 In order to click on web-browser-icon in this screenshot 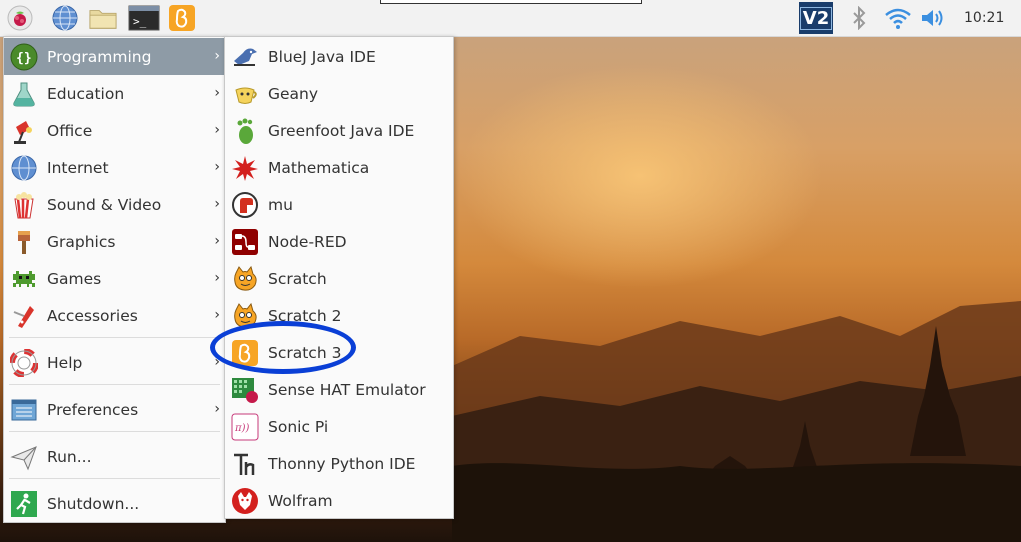, I will do `click(65, 18)`.